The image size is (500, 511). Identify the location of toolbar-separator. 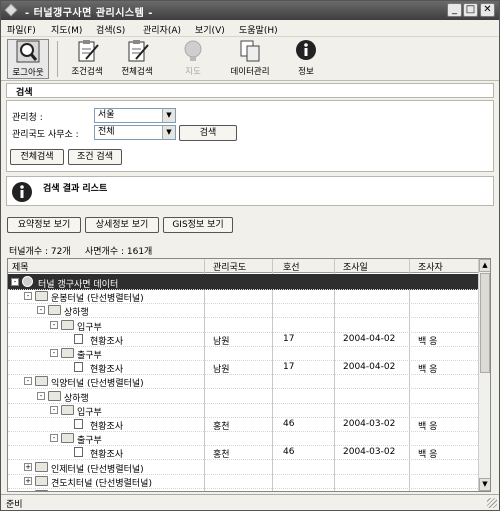
(57, 59).